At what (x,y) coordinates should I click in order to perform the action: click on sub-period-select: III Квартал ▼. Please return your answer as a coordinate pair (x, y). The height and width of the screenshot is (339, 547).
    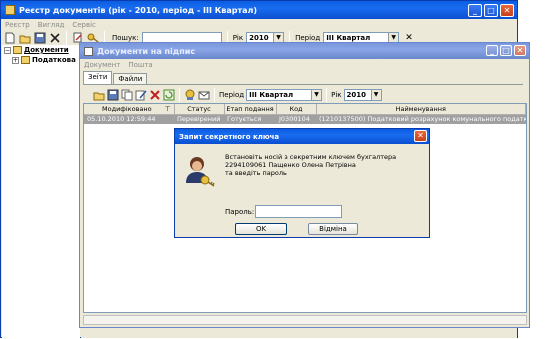
    Looking at the image, I should click on (284, 94).